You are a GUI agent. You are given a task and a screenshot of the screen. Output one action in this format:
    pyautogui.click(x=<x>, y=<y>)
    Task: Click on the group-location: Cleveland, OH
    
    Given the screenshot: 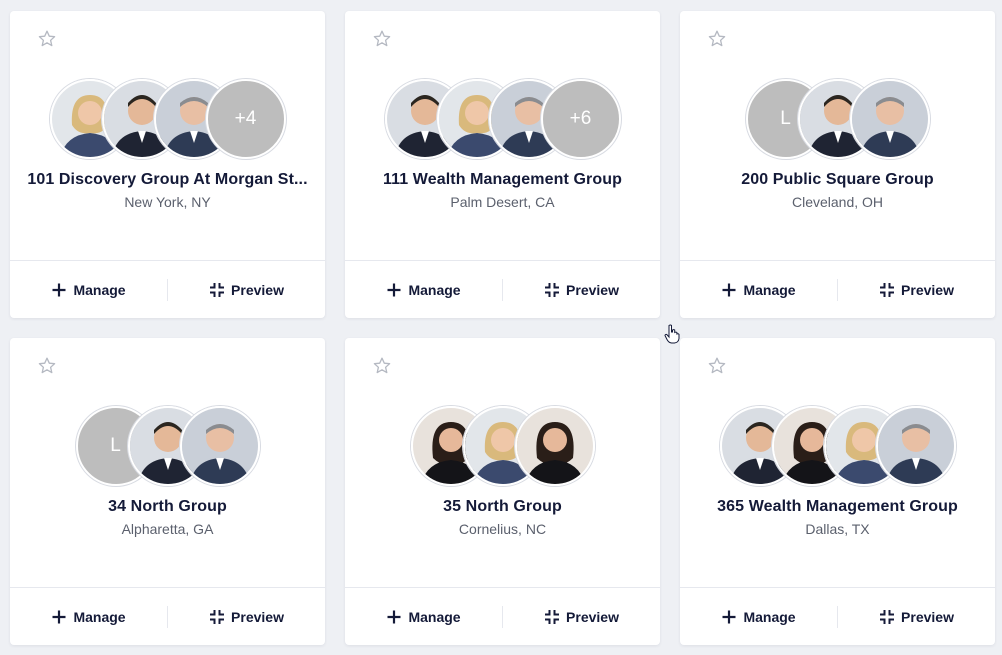 What is the action you would take?
    pyautogui.click(x=837, y=202)
    